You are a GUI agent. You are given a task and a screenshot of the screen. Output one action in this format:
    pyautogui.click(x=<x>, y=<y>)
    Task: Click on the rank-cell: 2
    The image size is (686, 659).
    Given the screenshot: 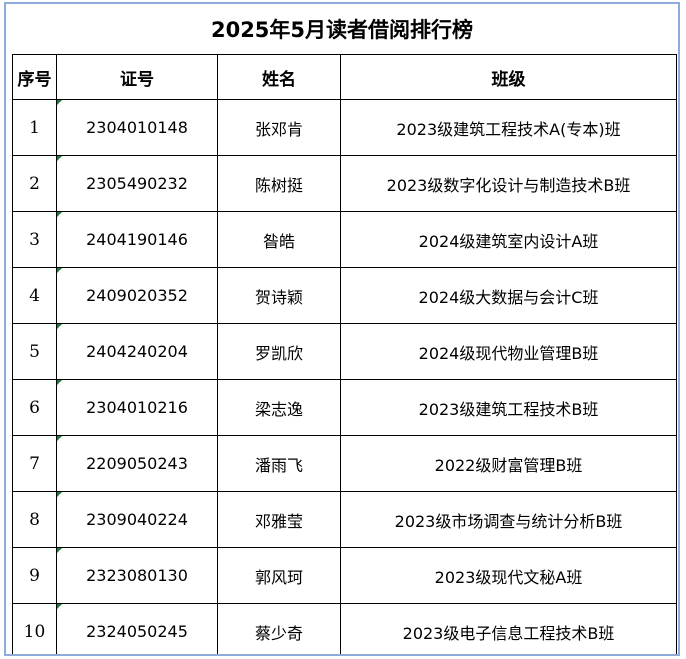 What is the action you would take?
    pyautogui.click(x=34, y=183)
    